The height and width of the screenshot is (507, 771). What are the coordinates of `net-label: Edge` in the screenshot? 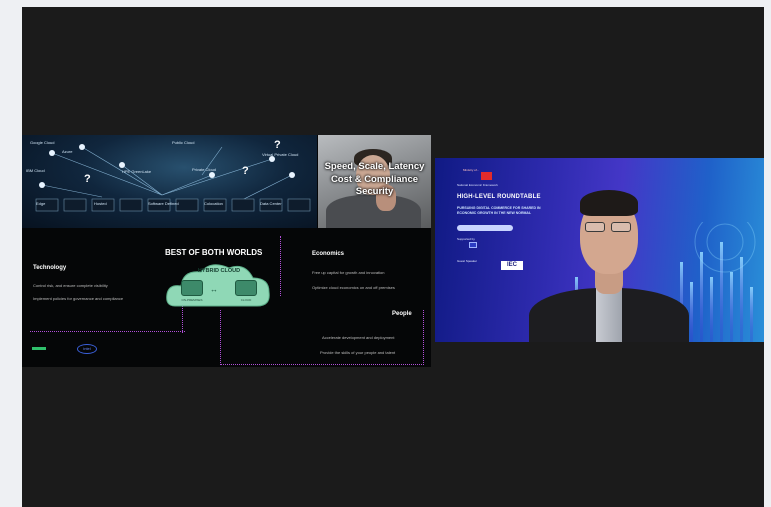 It's located at (41, 203).